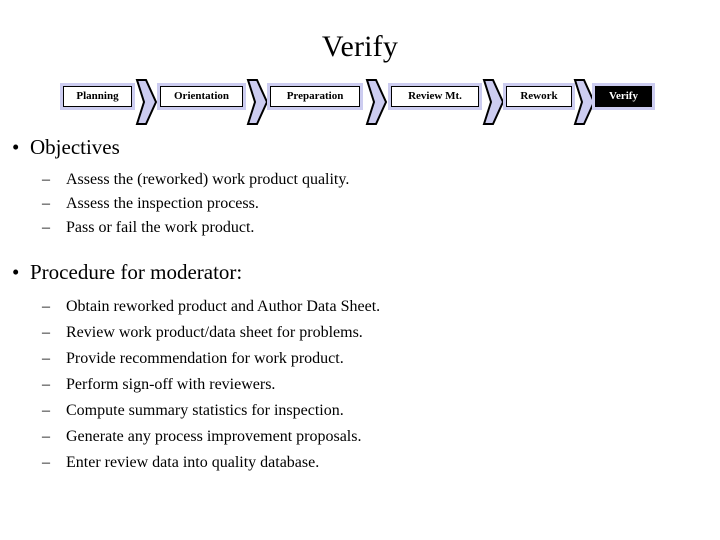 The image size is (720, 540). I want to click on section-heading: • Procedure for moderator:, so click(360, 272).